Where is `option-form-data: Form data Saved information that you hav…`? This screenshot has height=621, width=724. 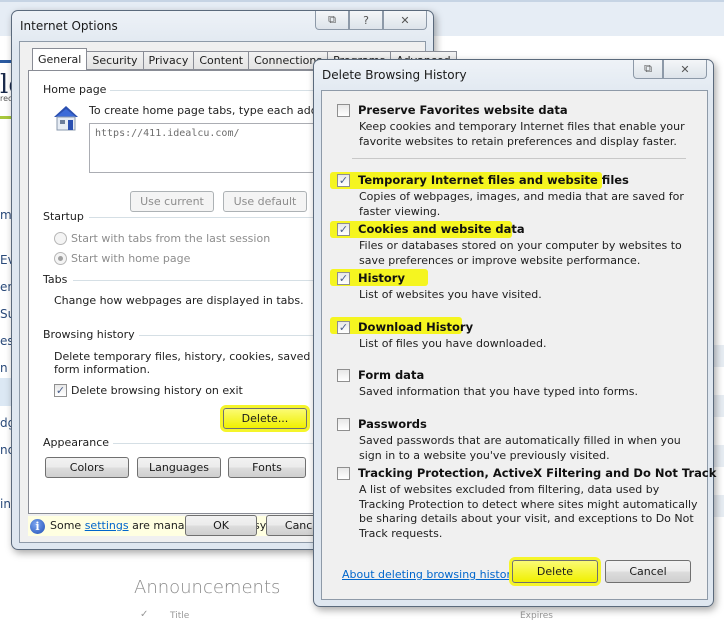
option-form-data: Form data Saved information that you hav… is located at coordinates (517, 385).